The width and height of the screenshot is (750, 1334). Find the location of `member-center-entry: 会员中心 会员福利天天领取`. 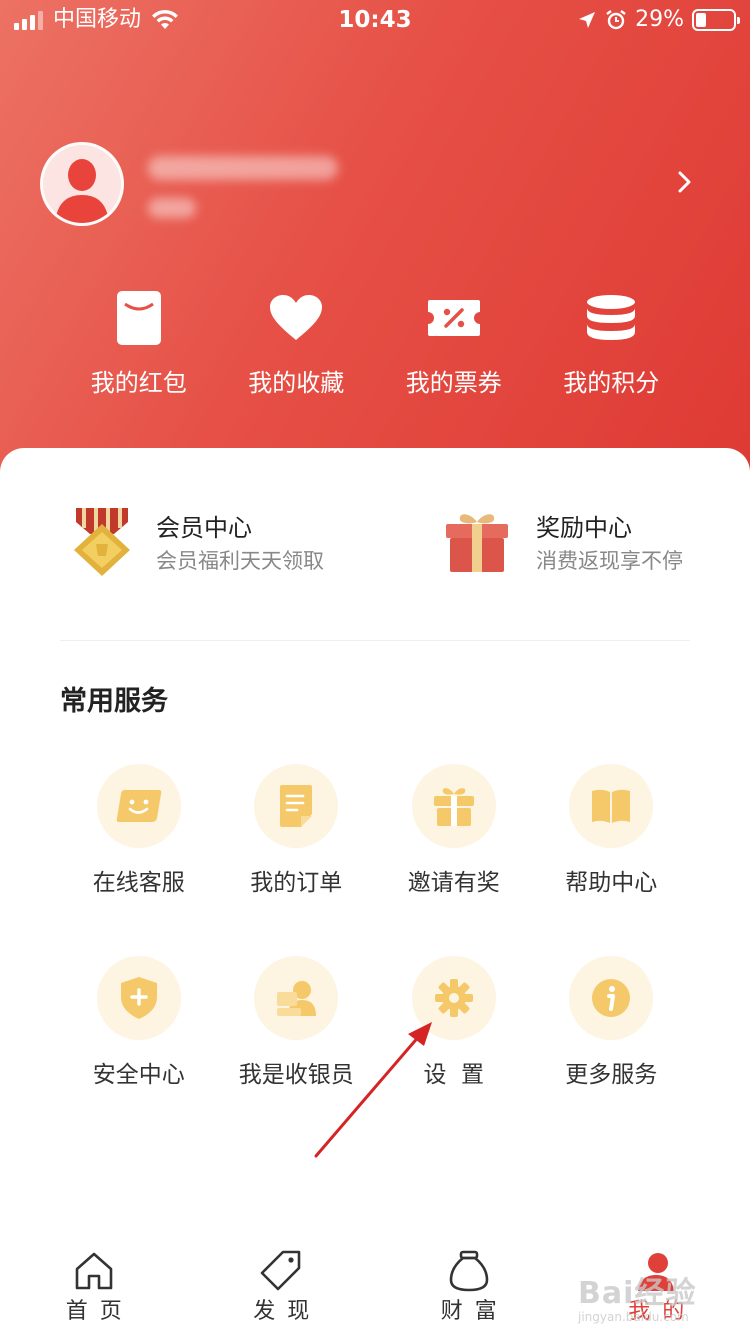

member-center-entry: 会员中心 会员福利天天领取 is located at coordinates (215, 549).